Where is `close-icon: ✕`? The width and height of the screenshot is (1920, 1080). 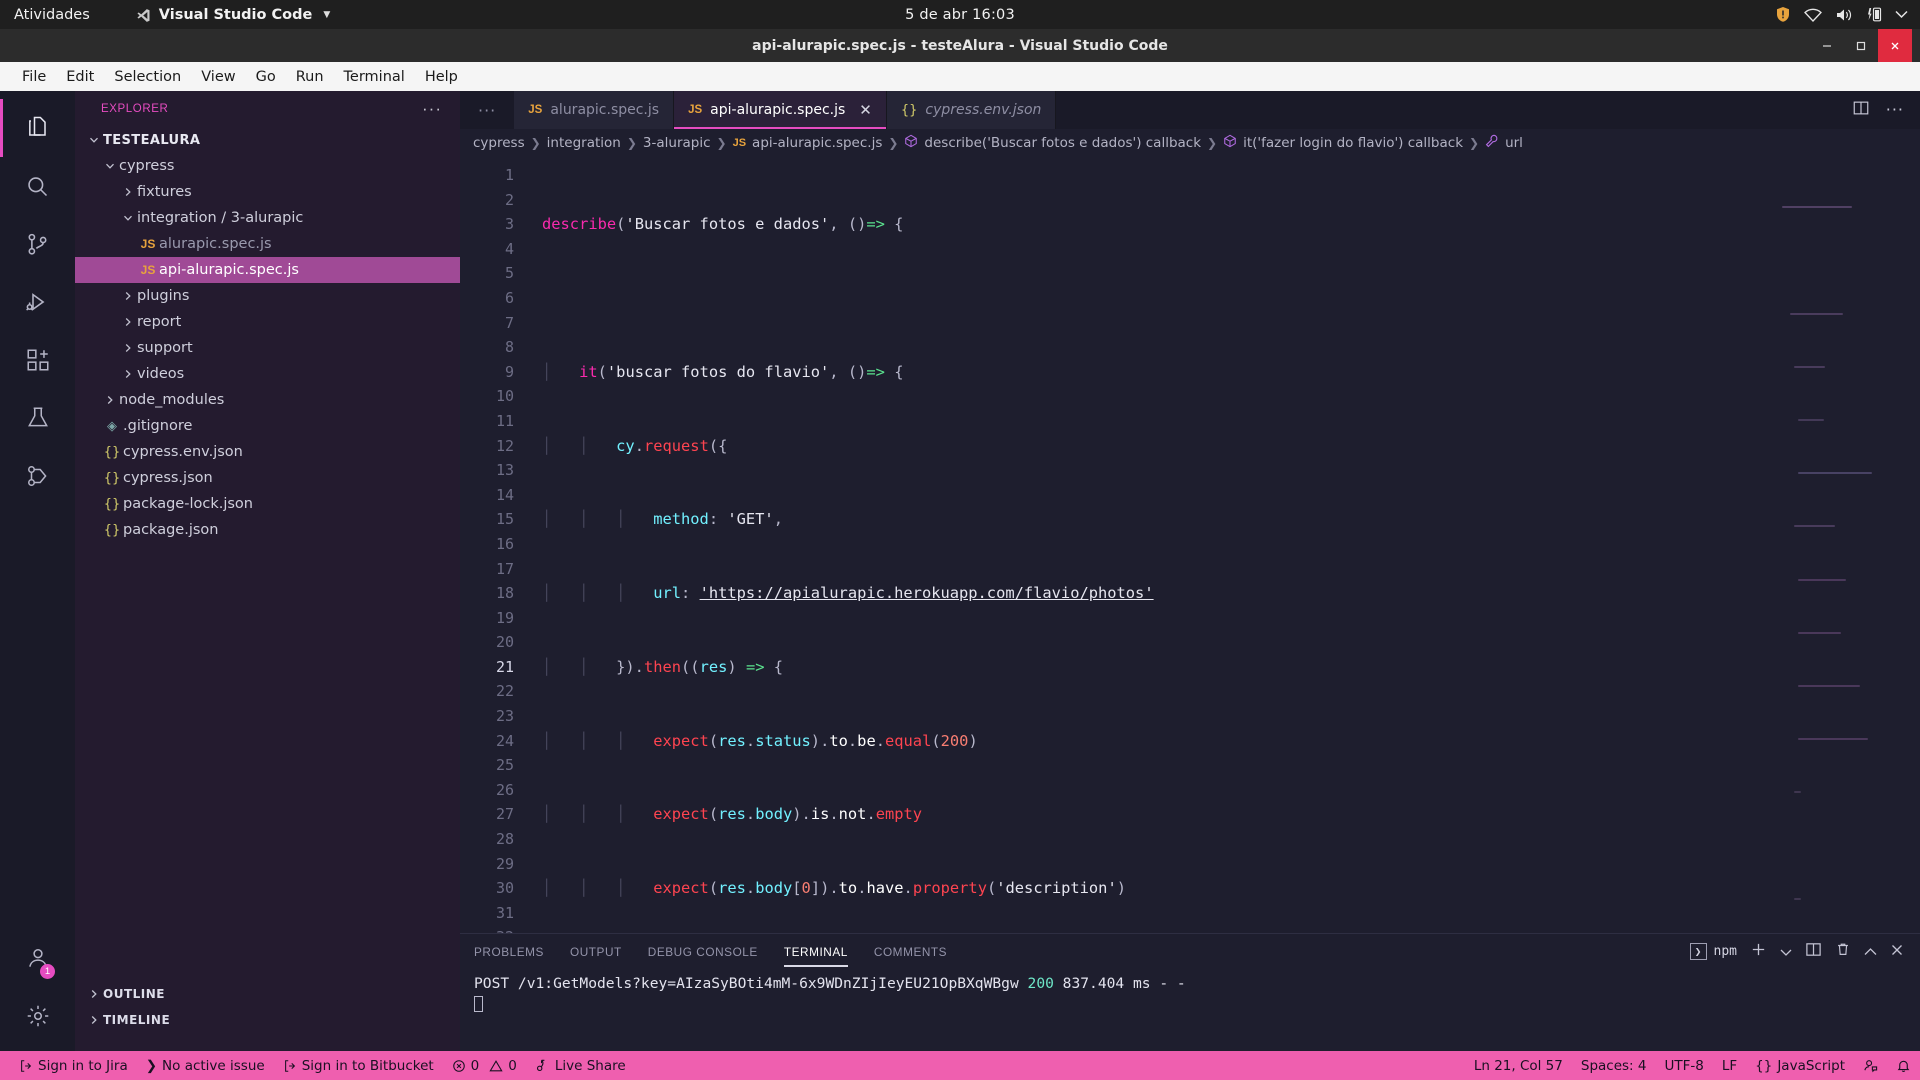 close-icon: ✕ is located at coordinates (865, 110).